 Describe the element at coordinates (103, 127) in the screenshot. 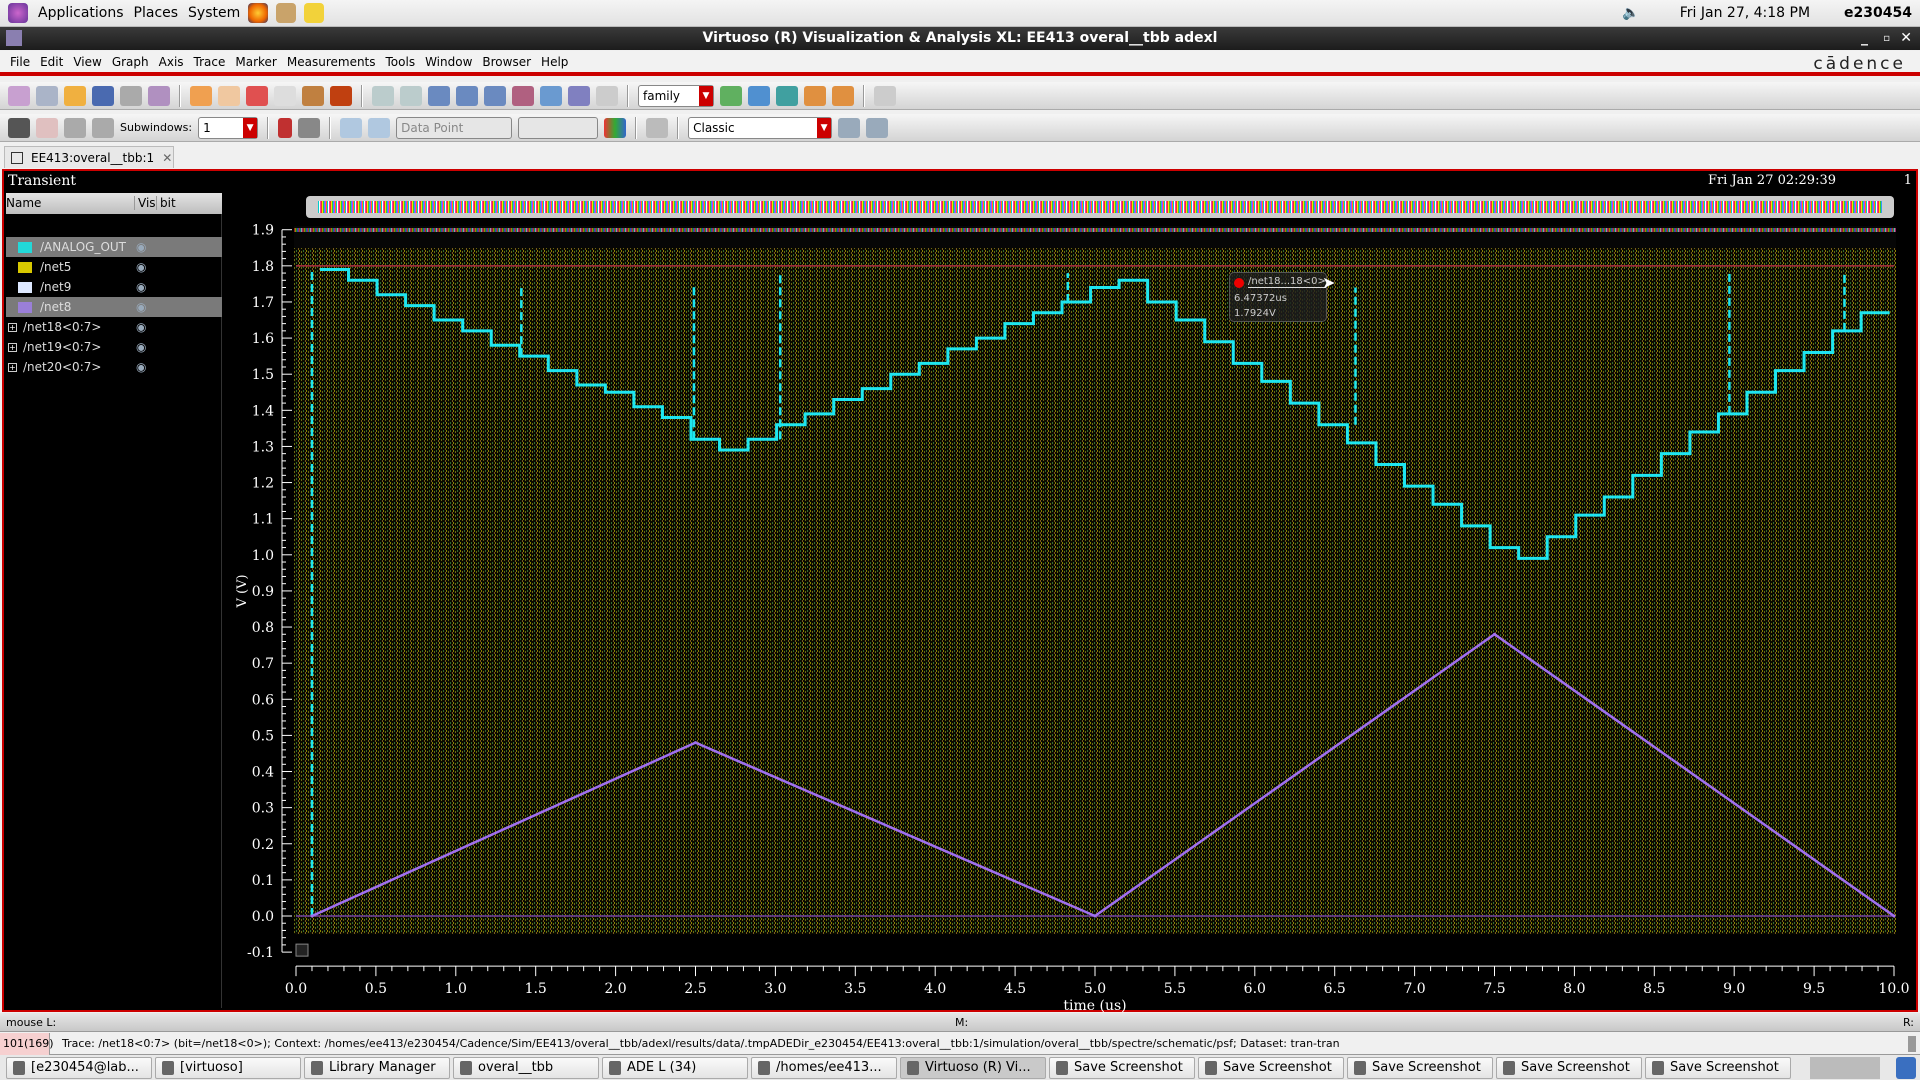

I see `vertical-layout-icon` at that location.